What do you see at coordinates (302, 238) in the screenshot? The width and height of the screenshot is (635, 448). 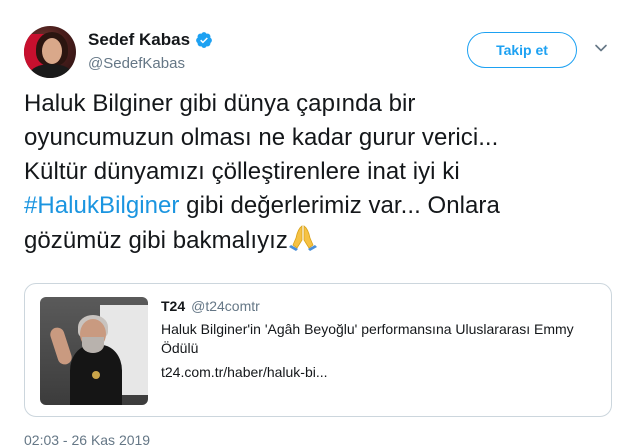 I see `praying-hands-icon` at bounding box center [302, 238].